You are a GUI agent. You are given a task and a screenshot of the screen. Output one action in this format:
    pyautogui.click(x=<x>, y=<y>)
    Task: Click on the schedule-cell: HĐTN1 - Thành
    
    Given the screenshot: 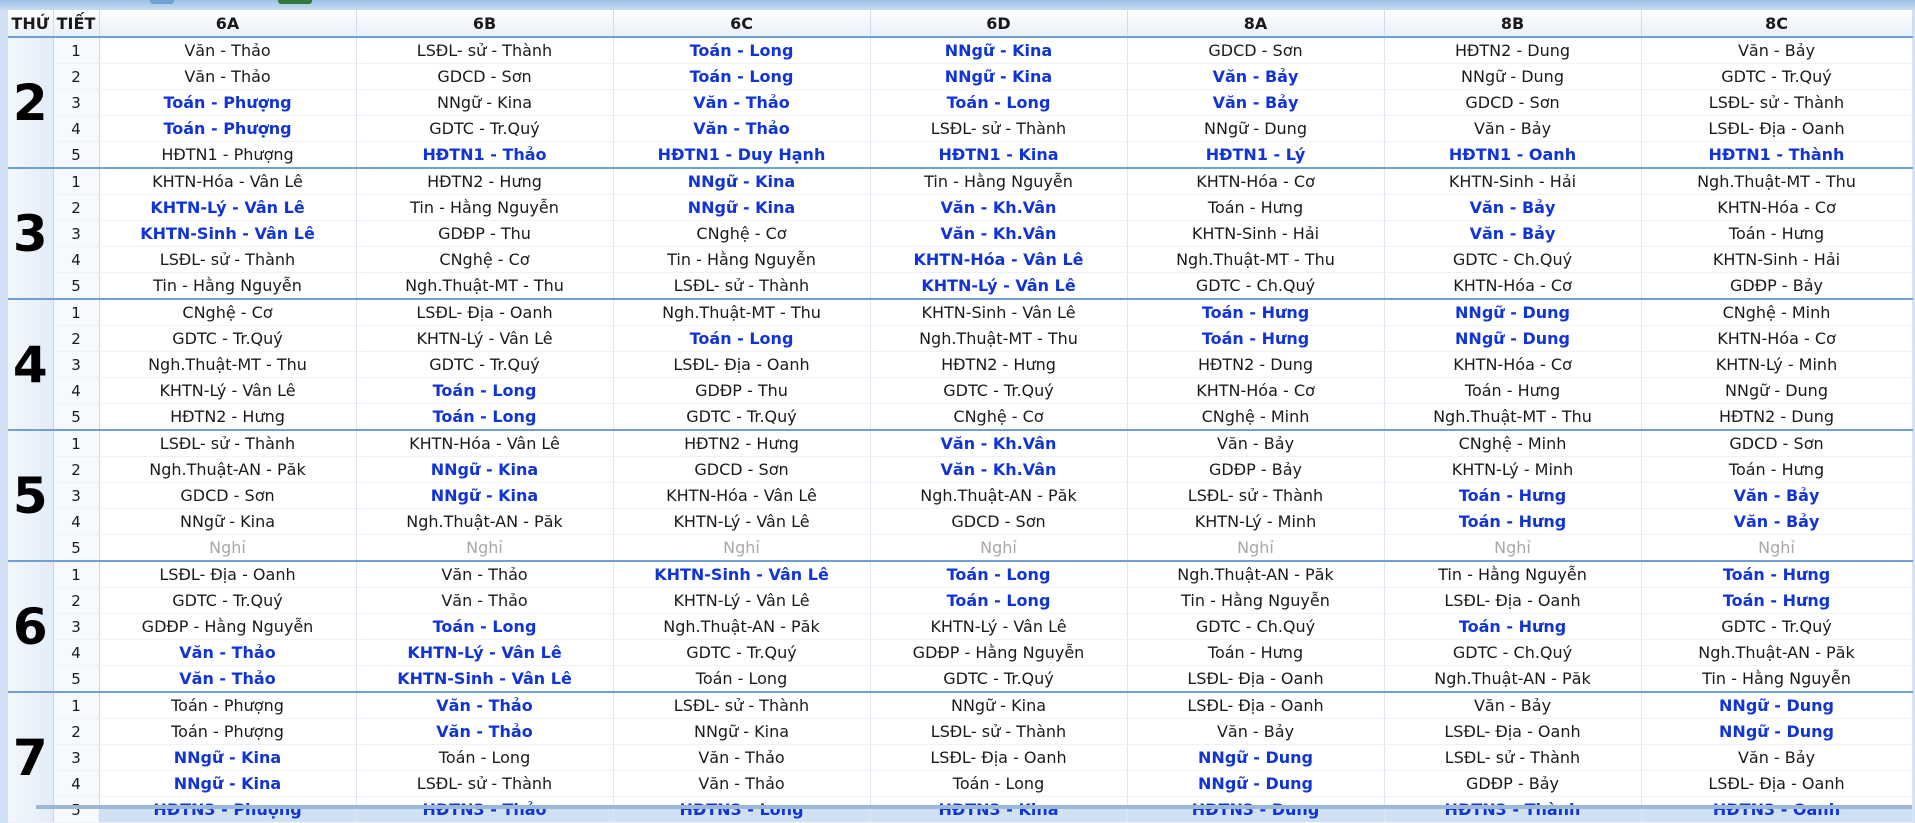 What is the action you would take?
    pyautogui.click(x=1777, y=155)
    